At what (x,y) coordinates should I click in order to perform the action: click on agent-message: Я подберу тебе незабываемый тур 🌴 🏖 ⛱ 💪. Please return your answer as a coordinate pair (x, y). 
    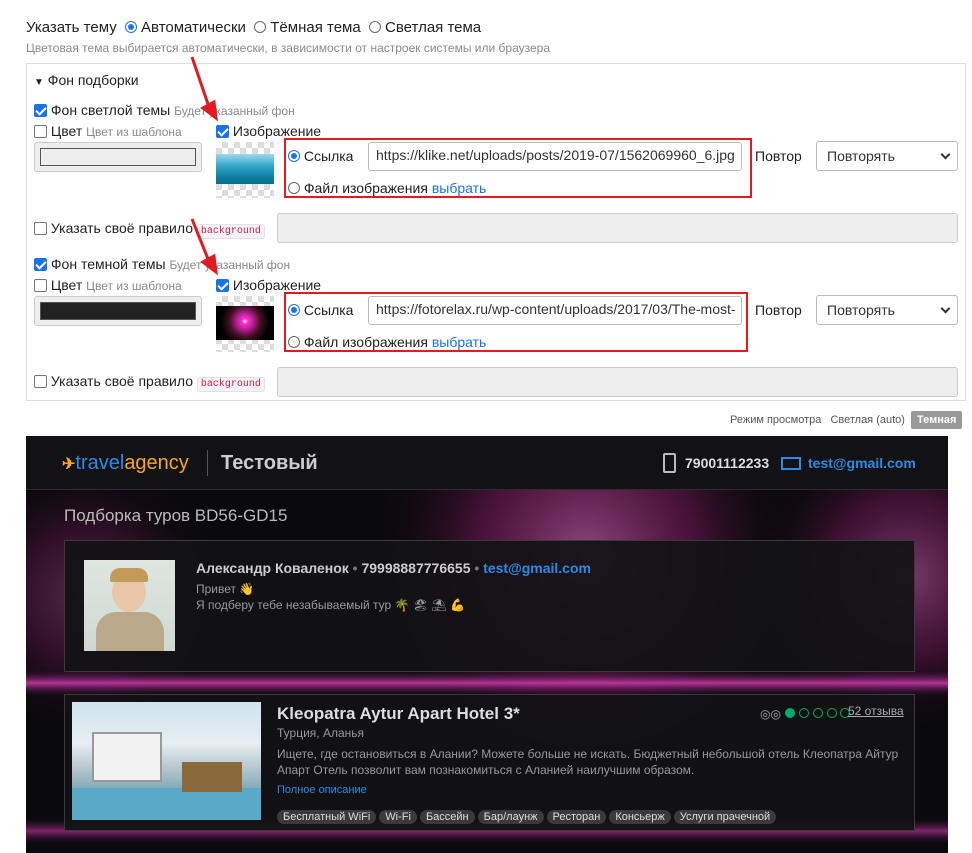
    Looking at the image, I should click on (330, 605).